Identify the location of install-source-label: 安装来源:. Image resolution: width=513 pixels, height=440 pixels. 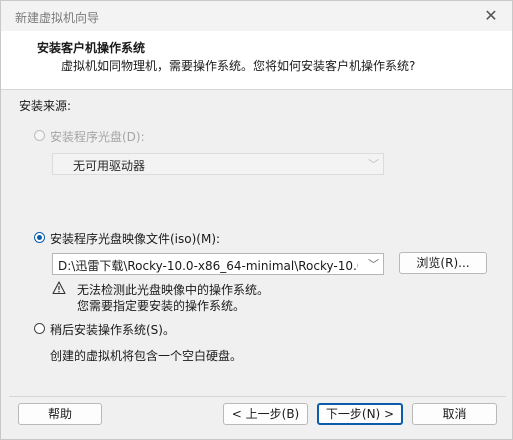
(45, 106).